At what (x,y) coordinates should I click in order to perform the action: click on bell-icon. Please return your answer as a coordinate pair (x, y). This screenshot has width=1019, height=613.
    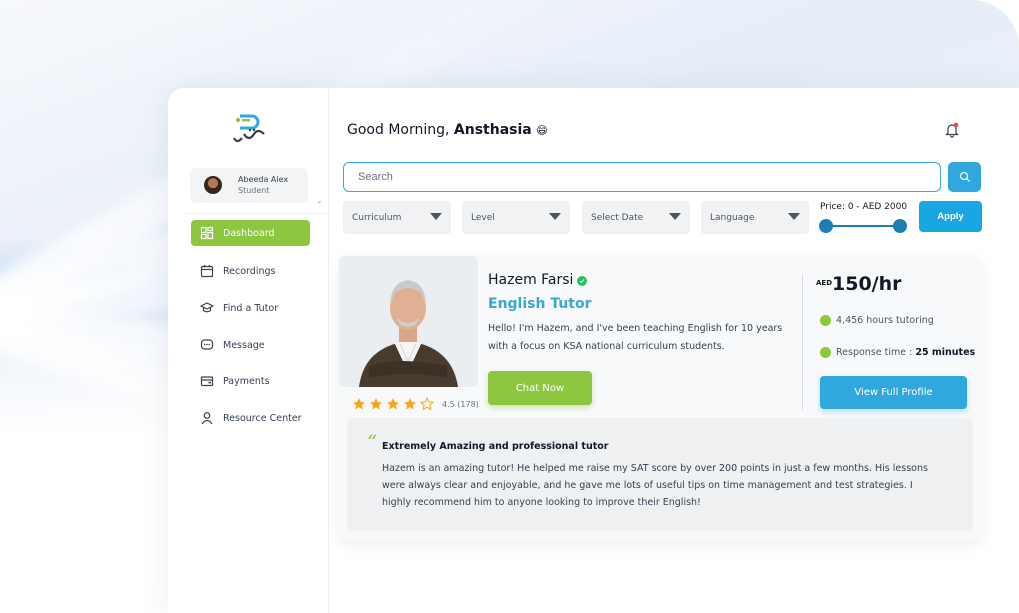
    Looking at the image, I should click on (952, 130).